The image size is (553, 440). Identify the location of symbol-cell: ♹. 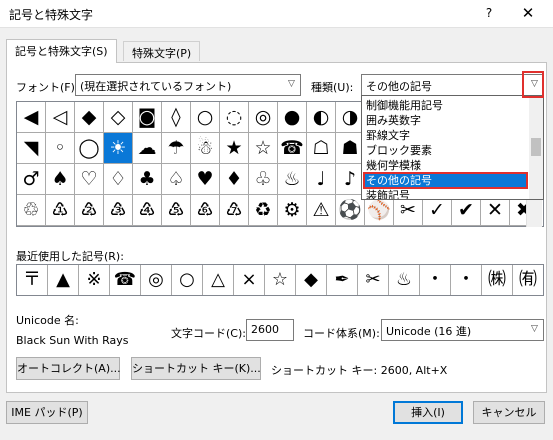
(234, 210).